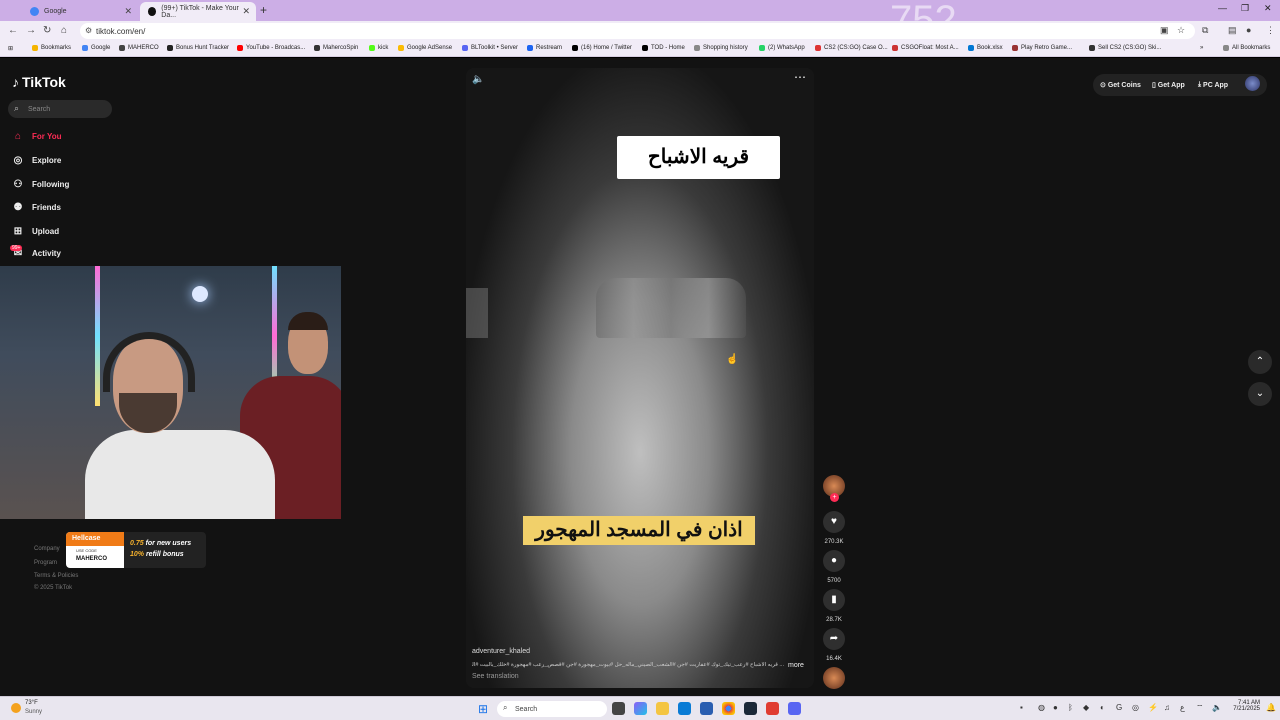 The height and width of the screenshot is (720, 1280). Describe the element at coordinates (80, 11) in the screenshot. I see `tab-google: Google ✕` at that location.